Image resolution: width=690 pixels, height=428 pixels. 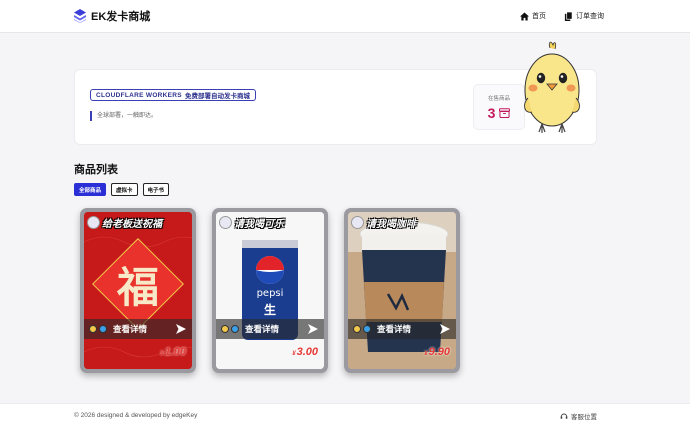 What do you see at coordinates (136, 415) in the screenshot?
I see `copyright: © 2026 designed & developed by edgeKey` at bounding box center [136, 415].